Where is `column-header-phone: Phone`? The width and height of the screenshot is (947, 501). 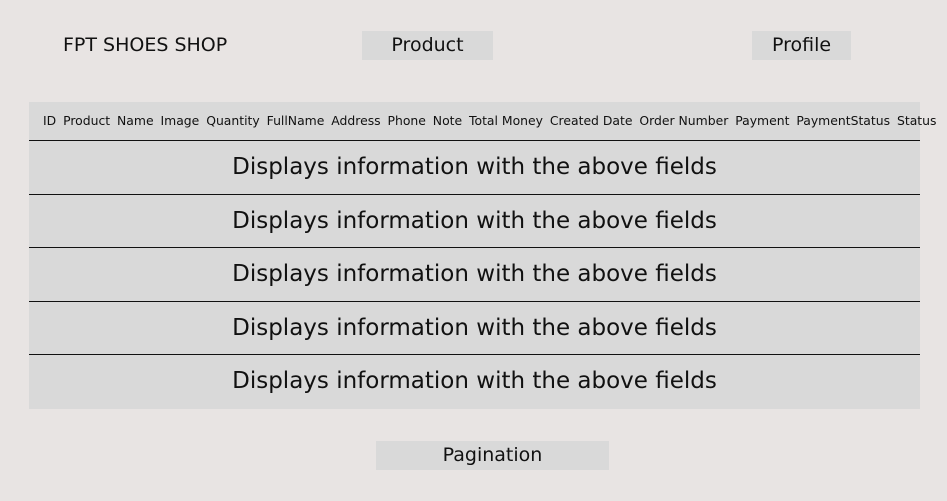
column-header-phone: Phone is located at coordinates (406, 120).